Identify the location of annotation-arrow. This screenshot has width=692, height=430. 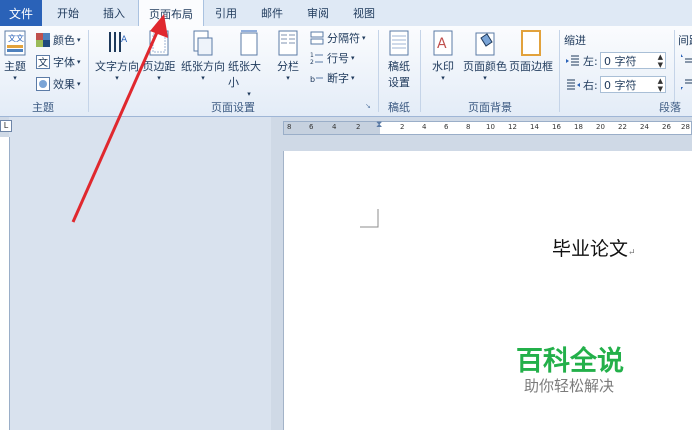
(119, 118).